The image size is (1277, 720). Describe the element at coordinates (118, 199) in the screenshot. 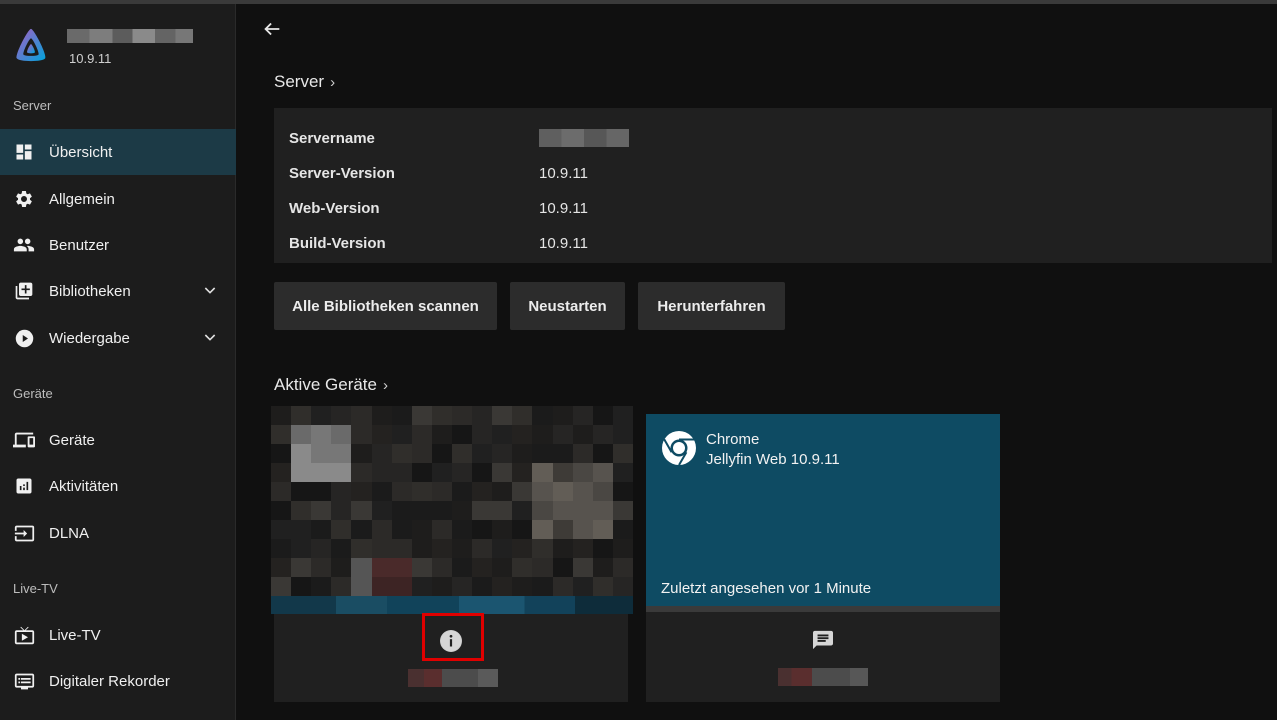

I see `sidebar-item-general: Allgemein` at that location.